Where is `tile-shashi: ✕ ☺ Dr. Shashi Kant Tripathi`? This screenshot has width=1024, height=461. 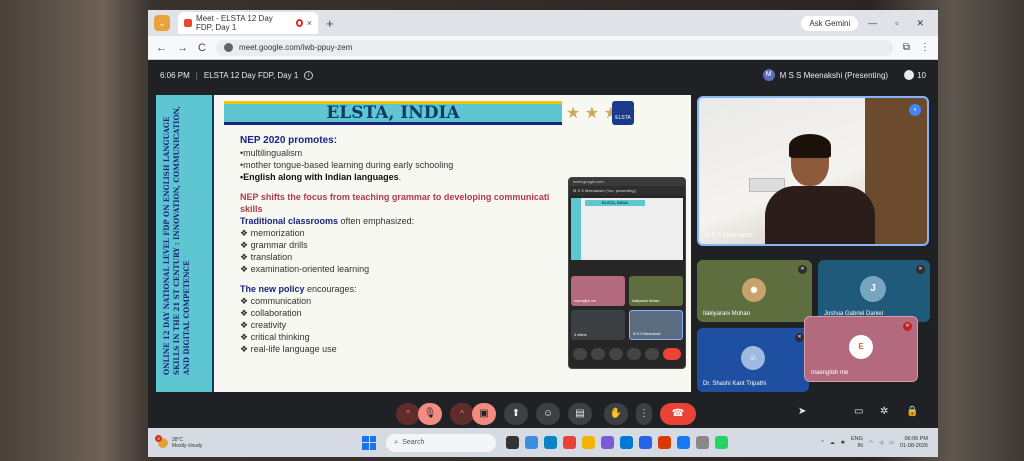
tile-shashi: ✕ ☺ Dr. Shashi Kant Tripathi is located at coordinates (753, 360).